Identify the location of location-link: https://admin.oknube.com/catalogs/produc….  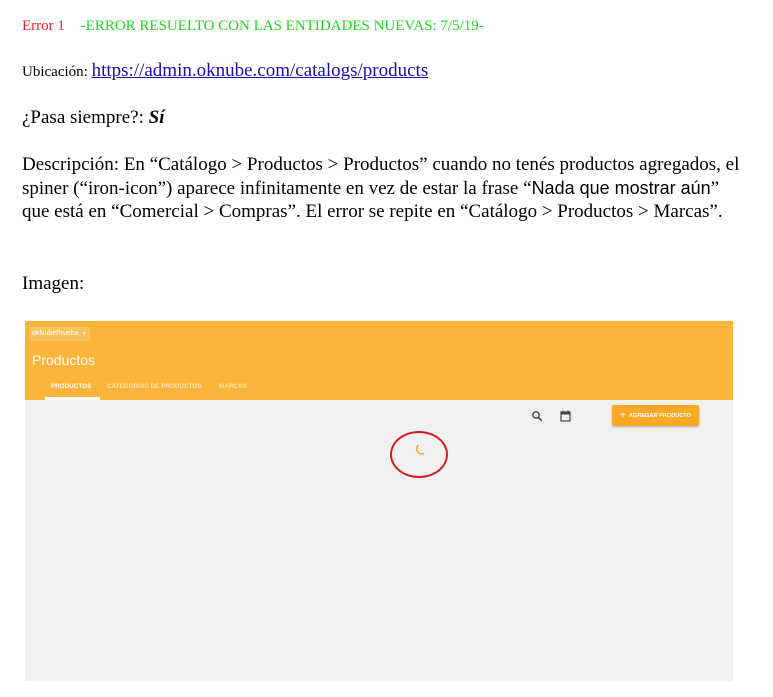
(260, 70).